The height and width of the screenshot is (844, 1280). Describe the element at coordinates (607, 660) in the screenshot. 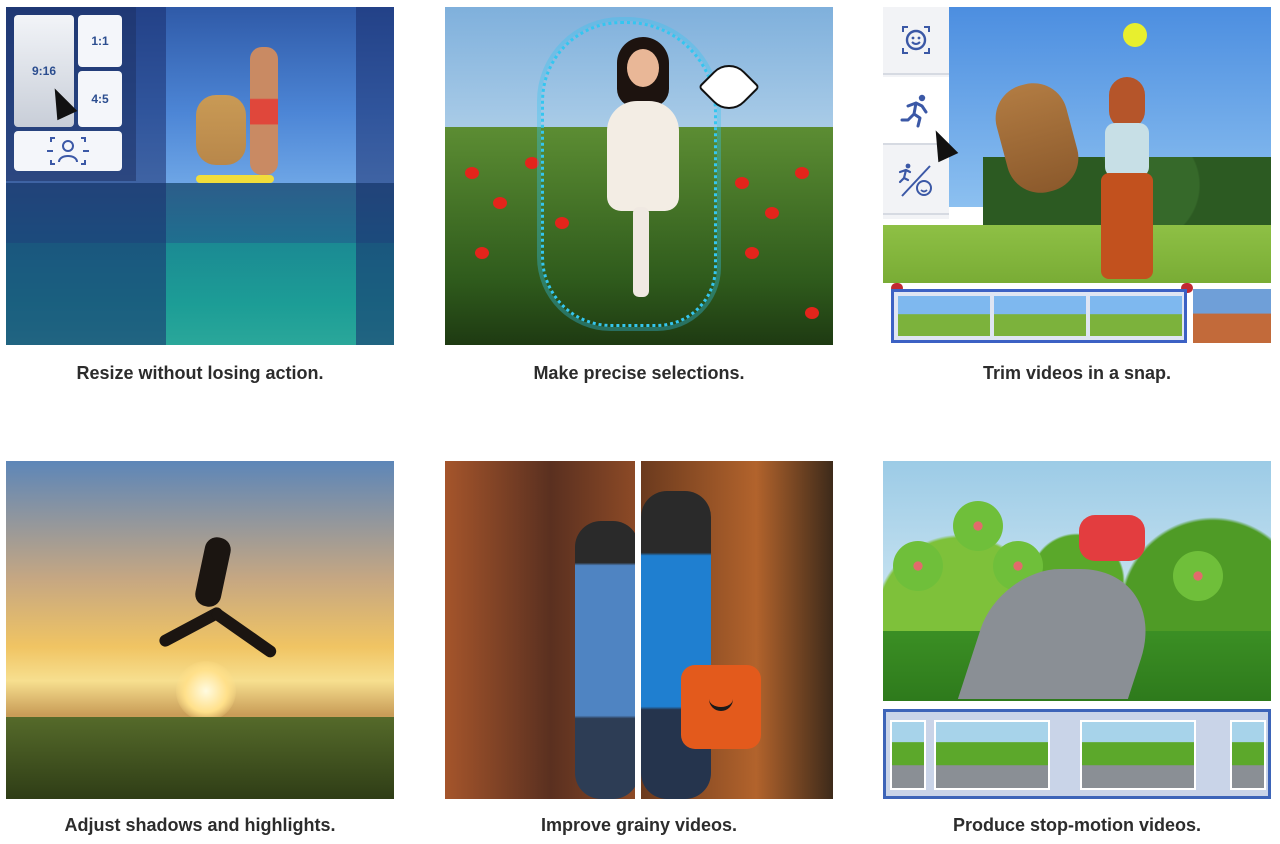

I see `child-grainy` at that location.